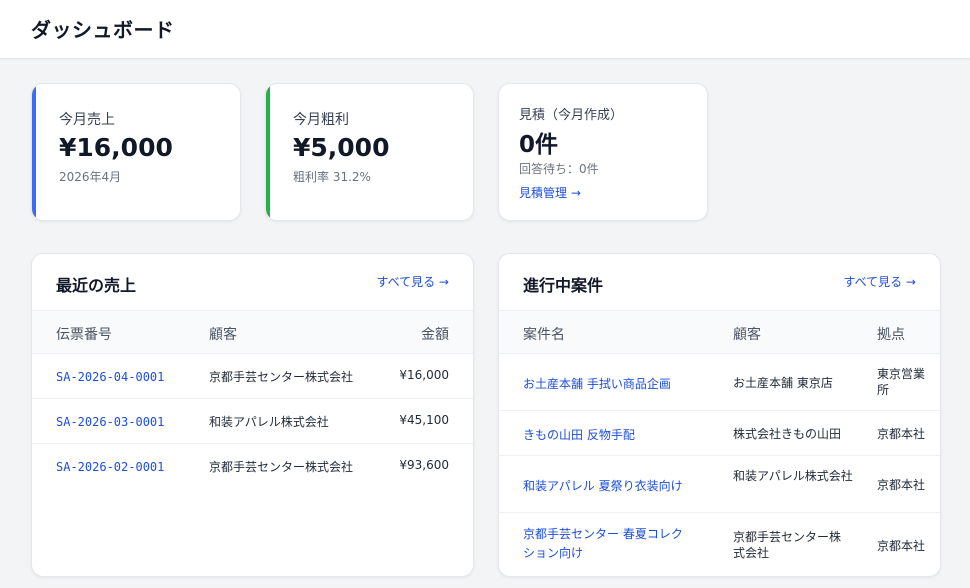  I want to click on stat-card-quotes: 見積（今月作成） 0件 回答待ち：0件 見積管理 →, so click(603, 152).